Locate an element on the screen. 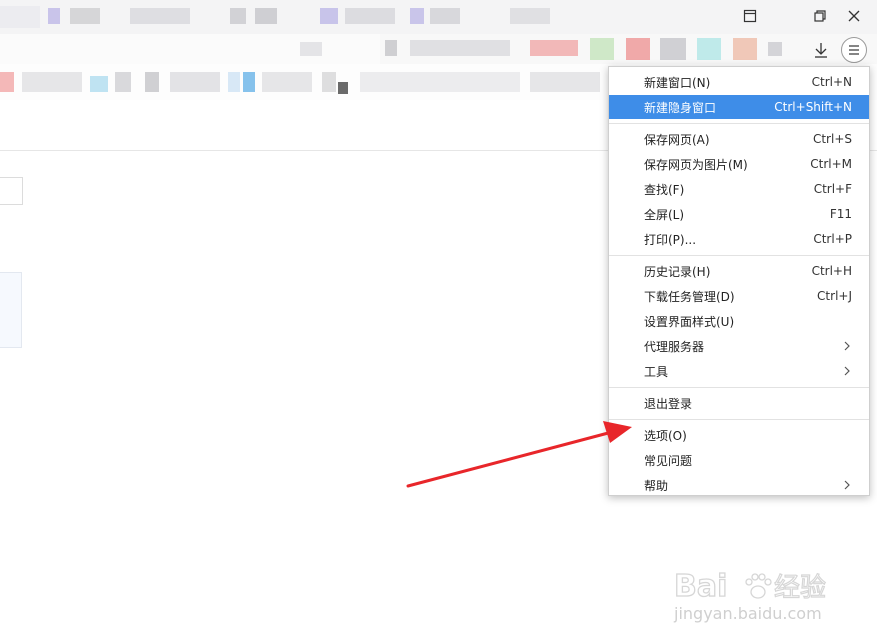 The height and width of the screenshot is (644, 877). watermark-url: jingyan.baidu.com is located at coordinates (747, 613).